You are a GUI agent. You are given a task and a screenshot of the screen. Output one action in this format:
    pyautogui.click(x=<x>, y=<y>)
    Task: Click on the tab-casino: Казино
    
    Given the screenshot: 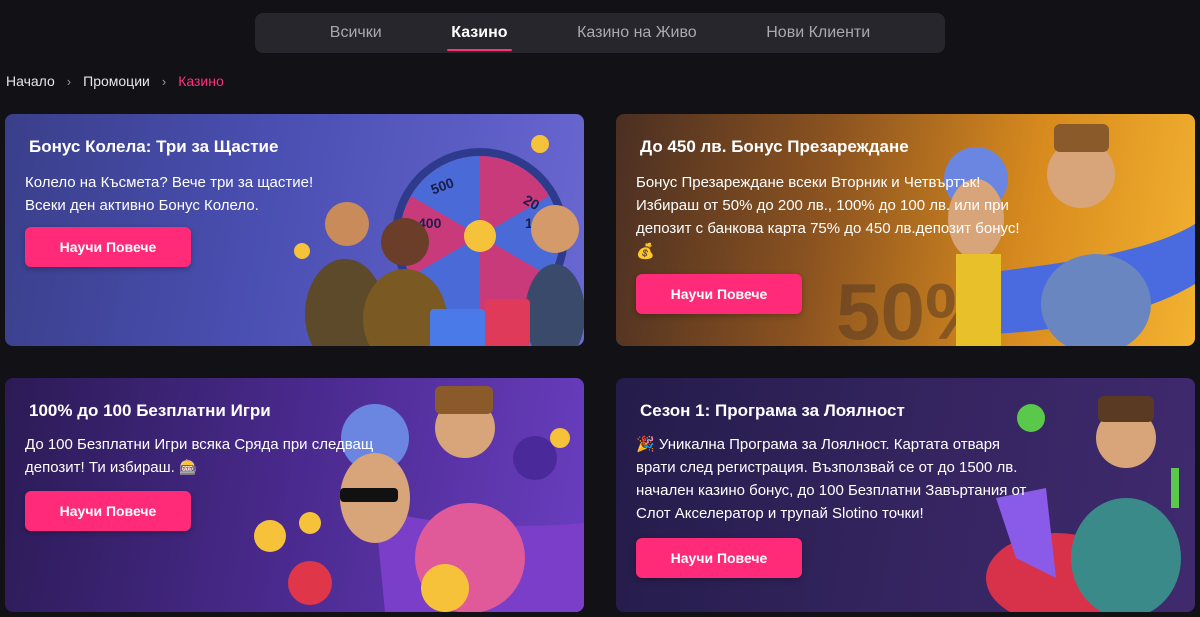 What is the action you would take?
    pyautogui.click(x=479, y=33)
    